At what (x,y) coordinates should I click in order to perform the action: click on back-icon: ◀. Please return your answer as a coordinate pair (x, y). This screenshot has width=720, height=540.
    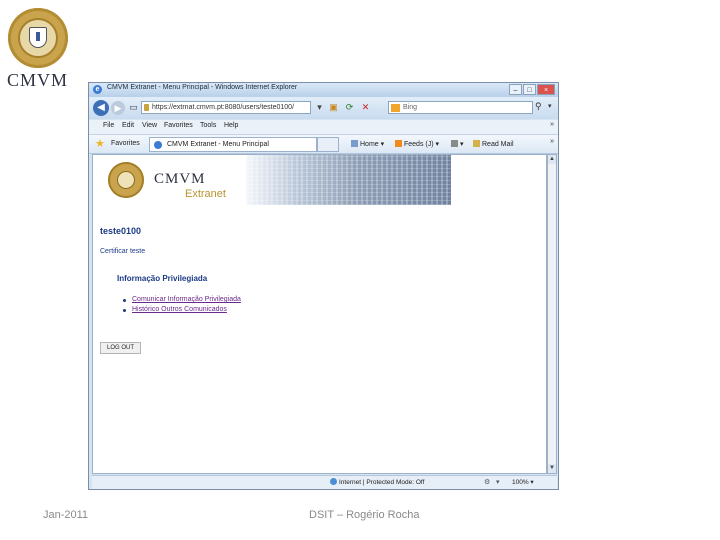
    Looking at the image, I should click on (101, 108).